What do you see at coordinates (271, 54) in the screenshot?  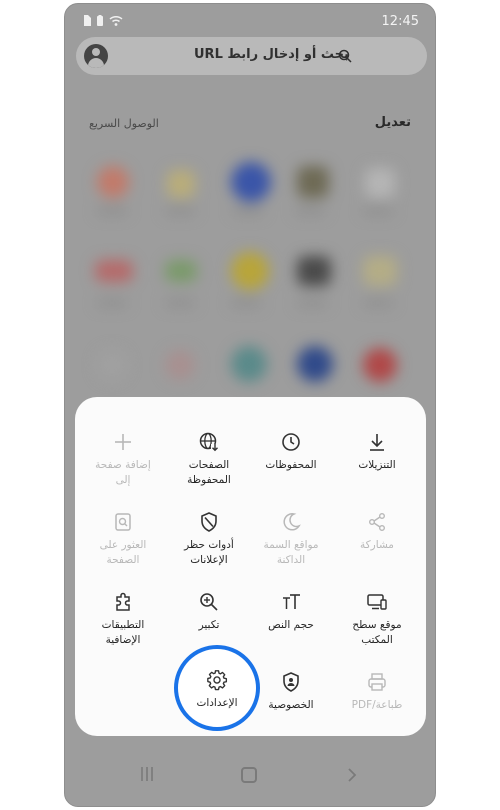 I see `search-placeholder: بحث أو إدخال رابط URL` at bounding box center [271, 54].